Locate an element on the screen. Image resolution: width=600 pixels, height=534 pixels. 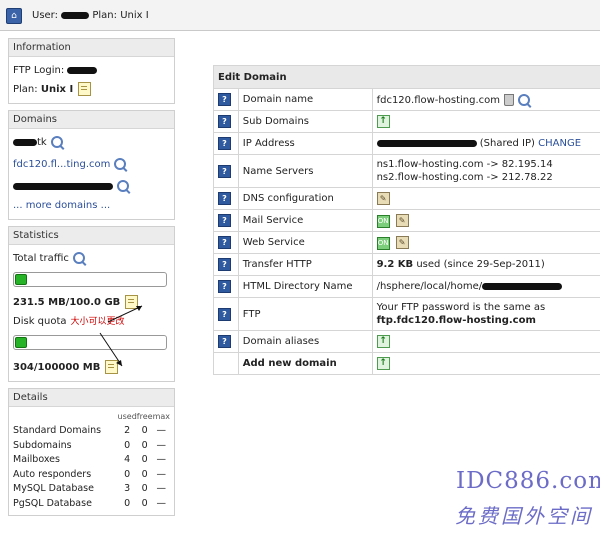
web-service-label: Web Service is located at coordinates (305, 242).